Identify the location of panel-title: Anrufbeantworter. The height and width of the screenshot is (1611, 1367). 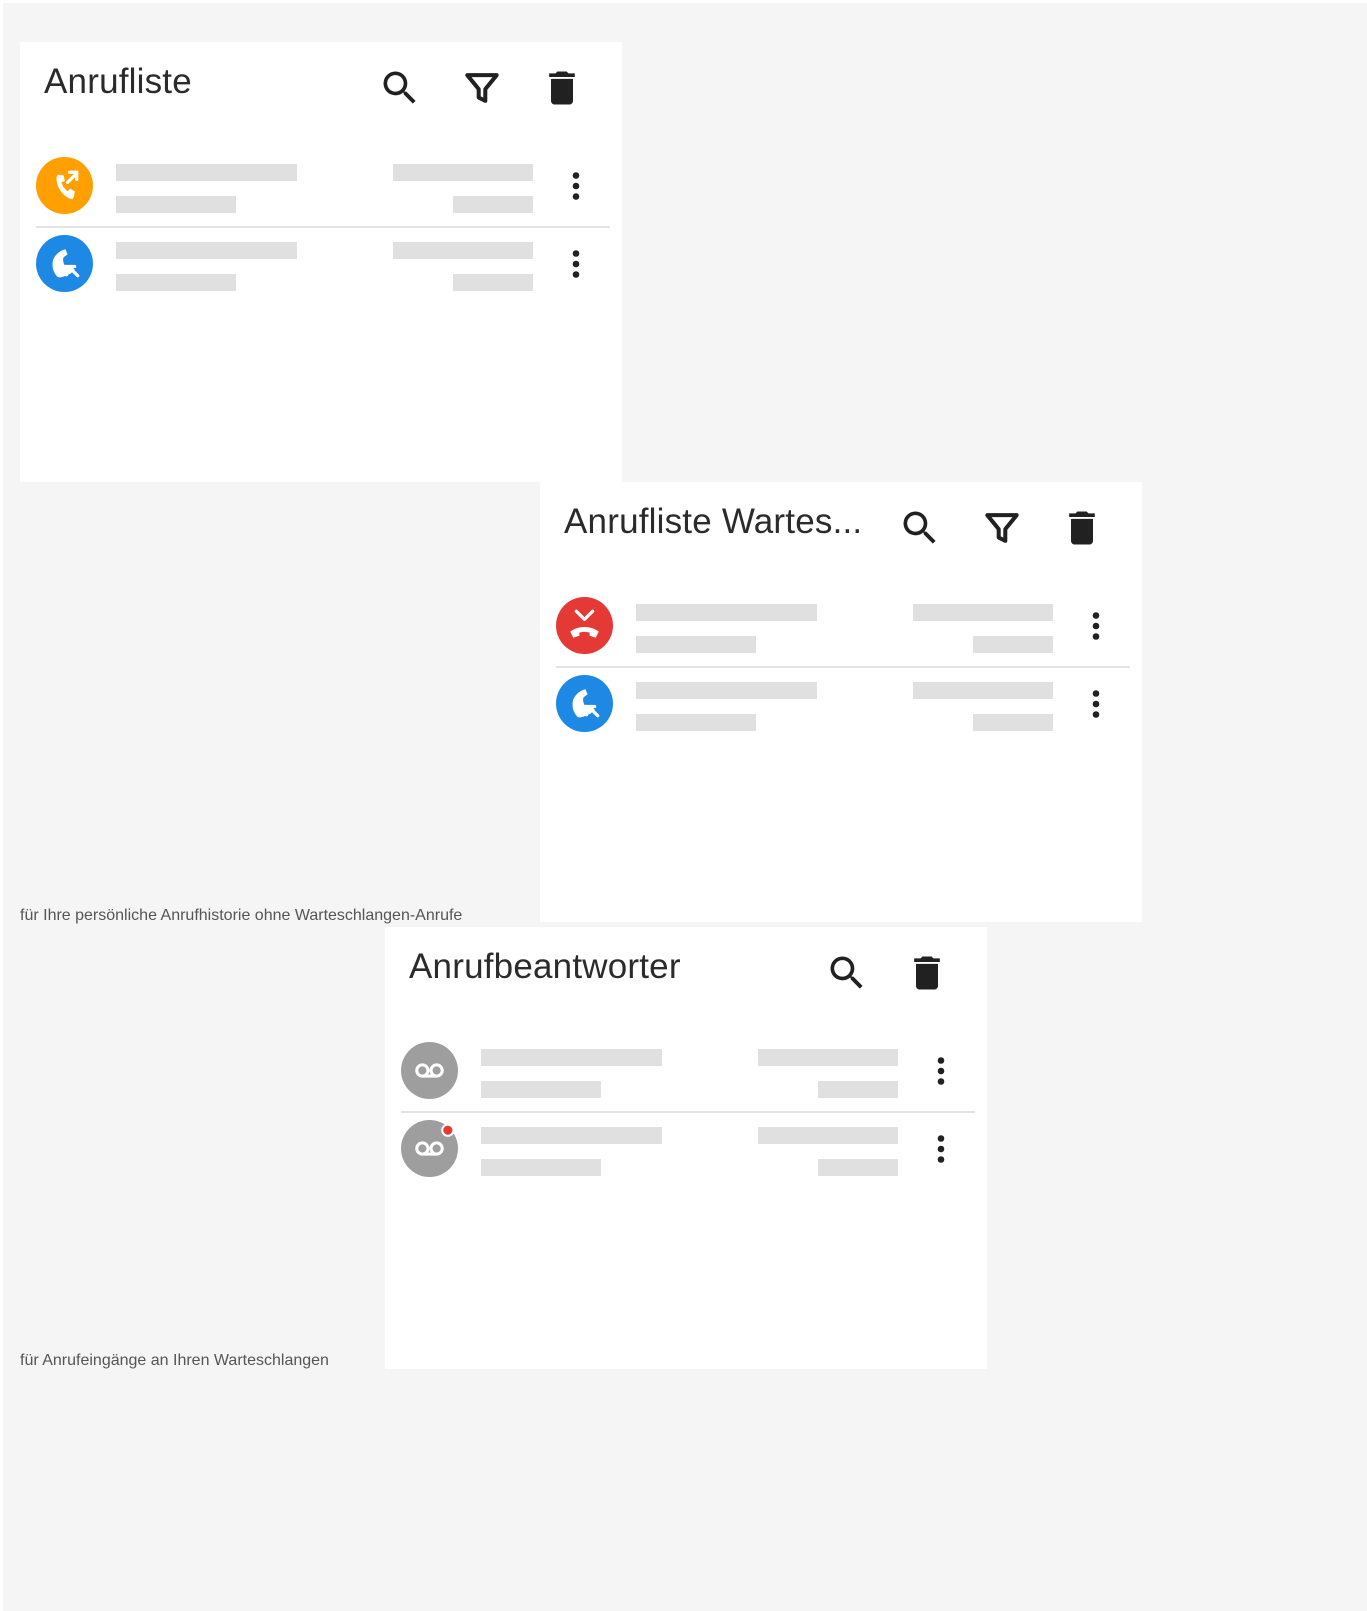
(545, 966).